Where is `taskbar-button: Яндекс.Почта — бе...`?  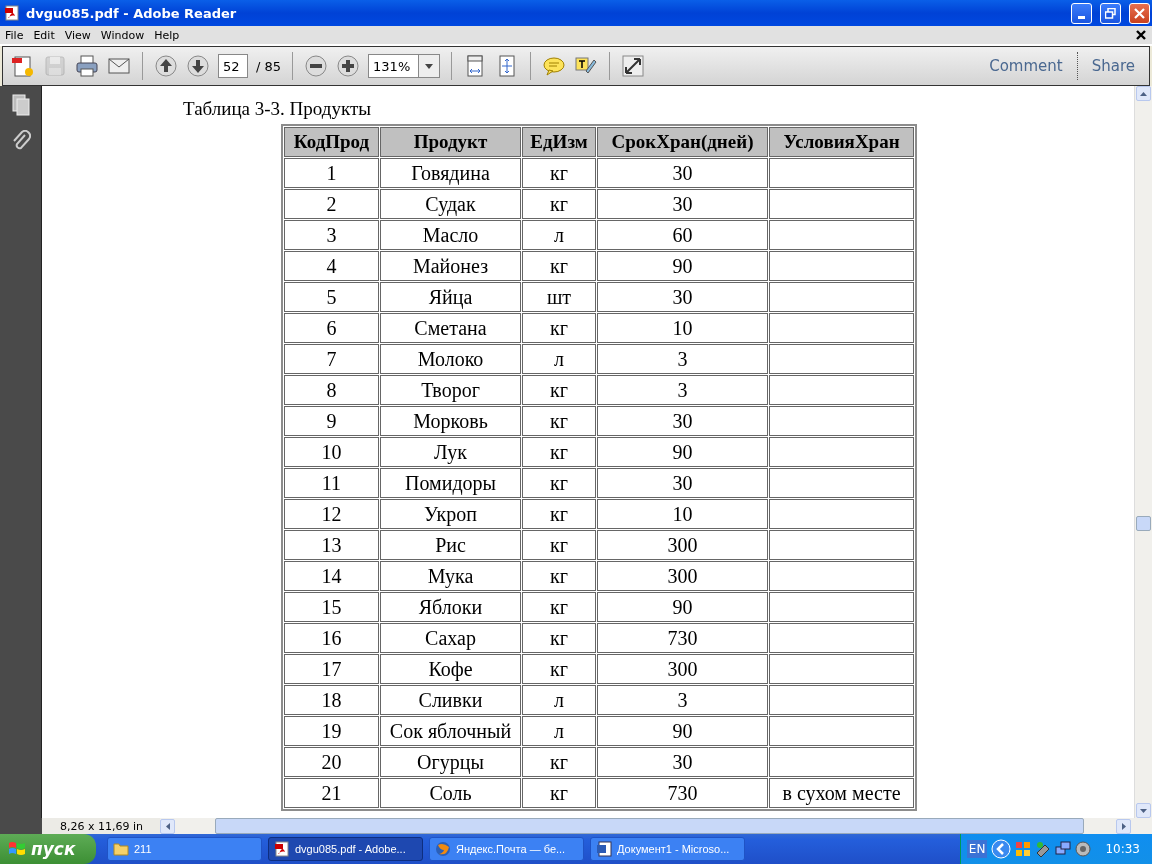 taskbar-button: Яндекс.Почта — бе... is located at coordinates (506, 849).